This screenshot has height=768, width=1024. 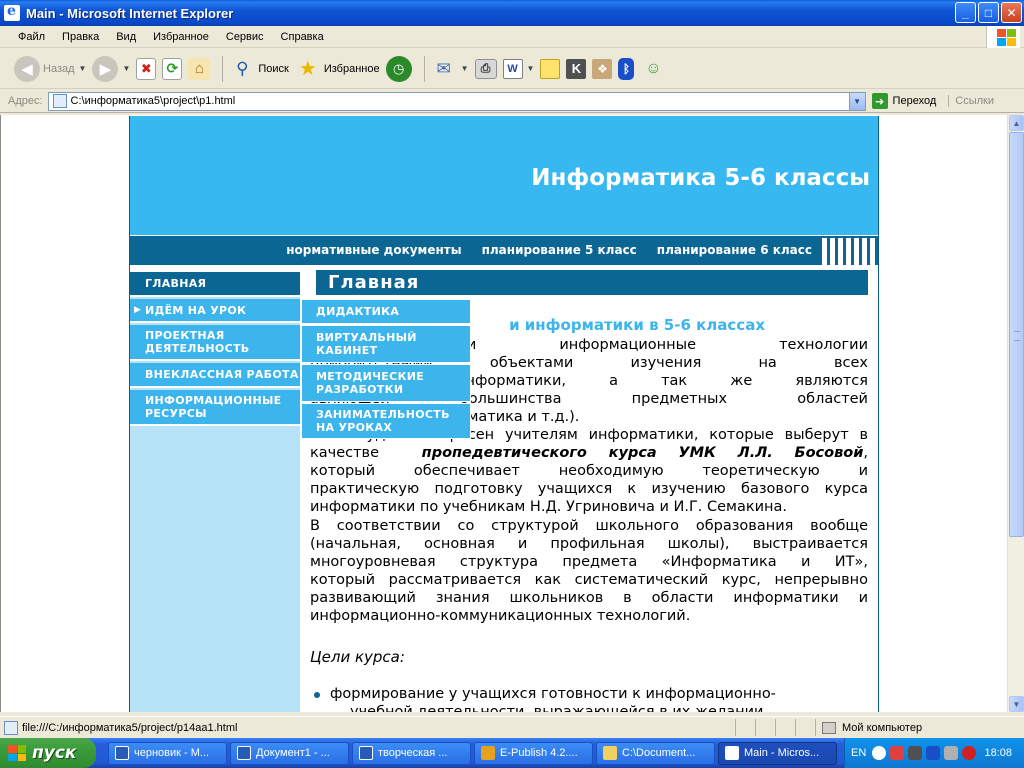 What do you see at coordinates (988, 12) in the screenshot?
I see `maximize-button: □` at bounding box center [988, 12].